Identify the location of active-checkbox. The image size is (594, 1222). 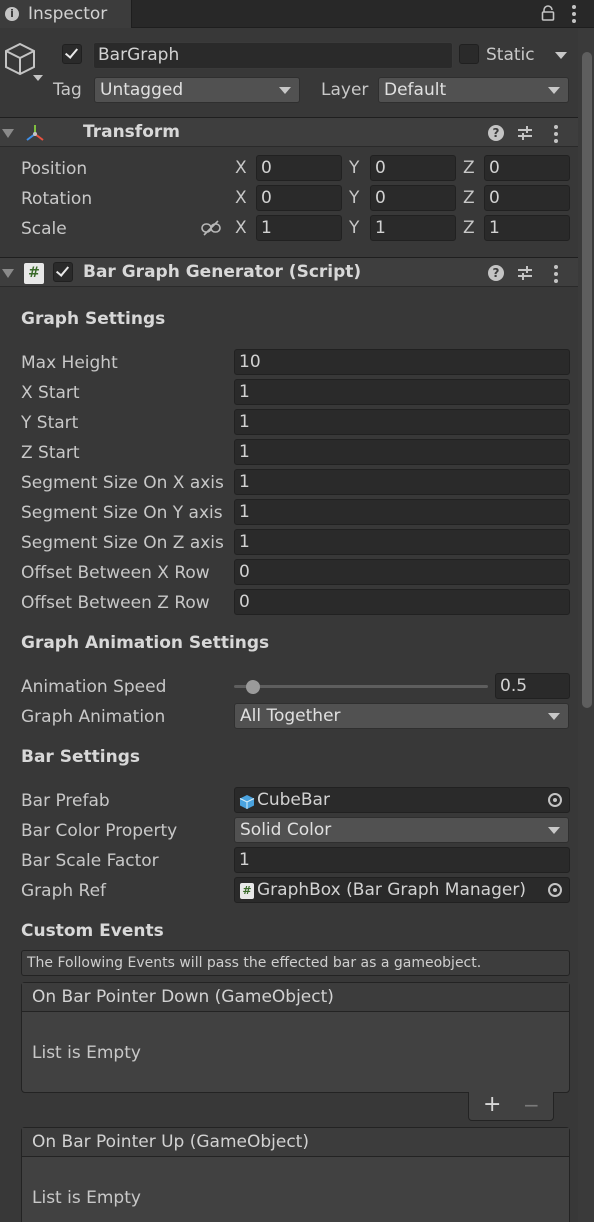
(72, 54).